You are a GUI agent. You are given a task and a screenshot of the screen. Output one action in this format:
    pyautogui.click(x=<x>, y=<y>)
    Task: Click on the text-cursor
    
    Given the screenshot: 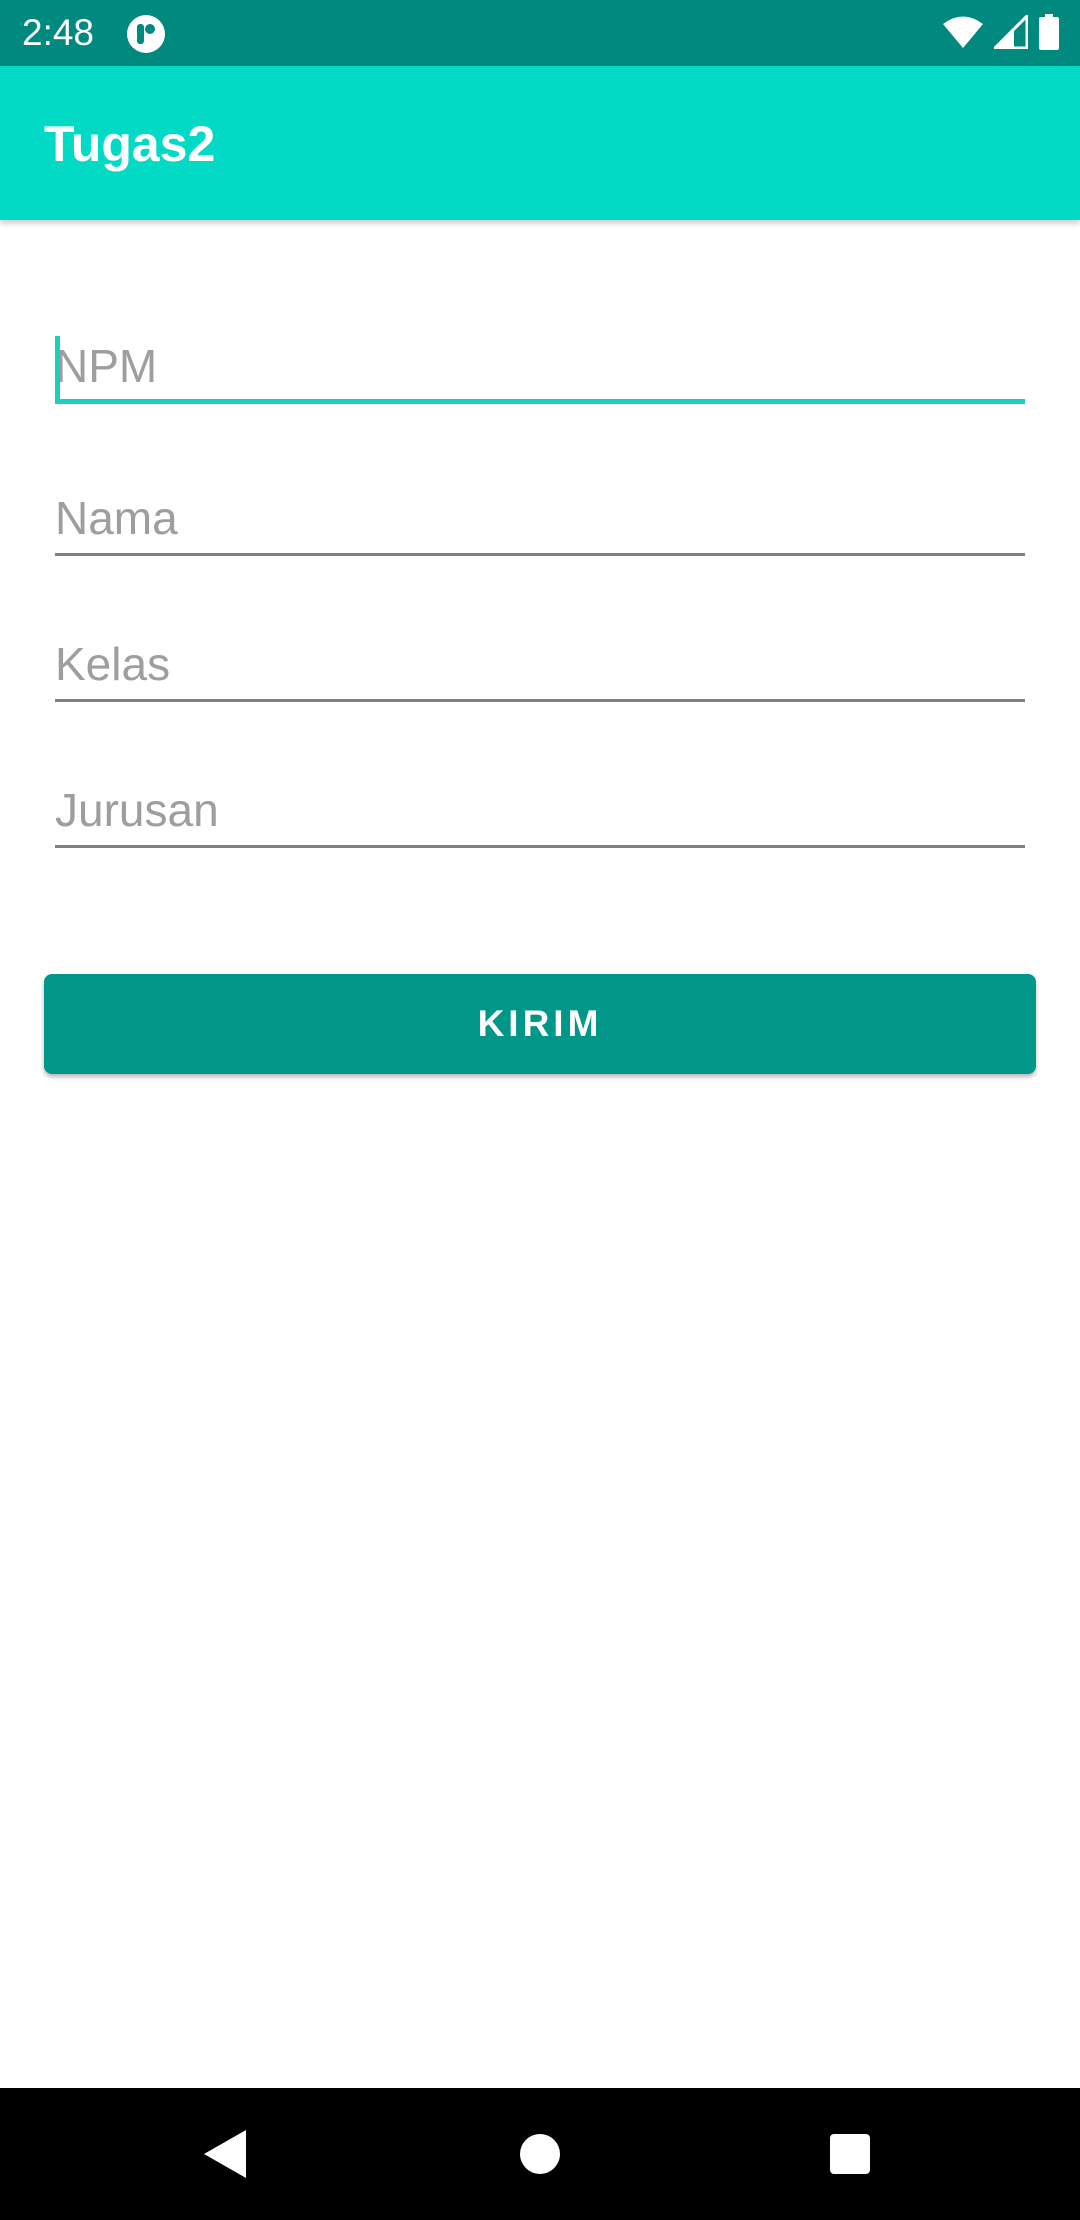 What is the action you would take?
    pyautogui.click(x=57, y=369)
    